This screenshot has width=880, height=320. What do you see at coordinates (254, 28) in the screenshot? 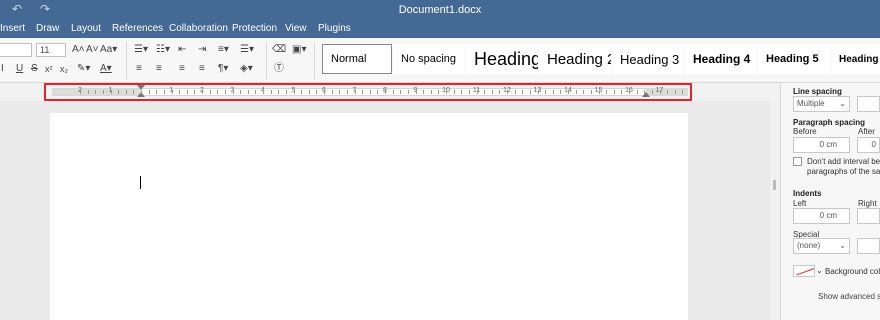
I see `tab-protection: Protection` at bounding box center [254, 28].